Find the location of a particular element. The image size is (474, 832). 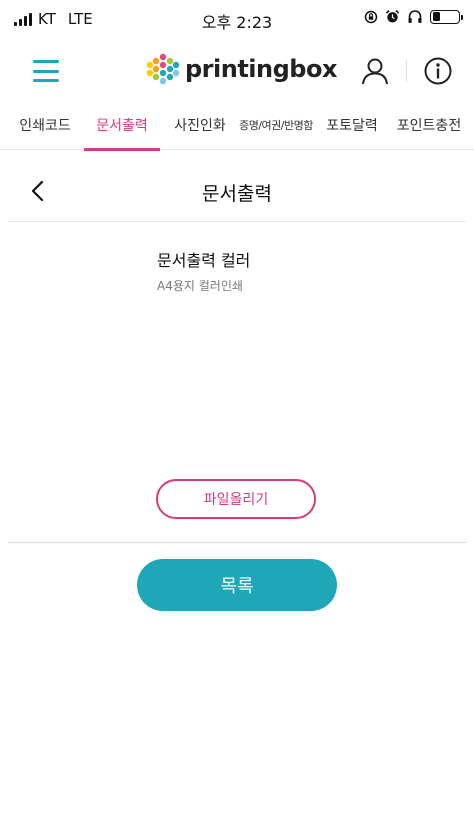

tab-print-code: 인쇄코드 is located at coordinates (45, 125).